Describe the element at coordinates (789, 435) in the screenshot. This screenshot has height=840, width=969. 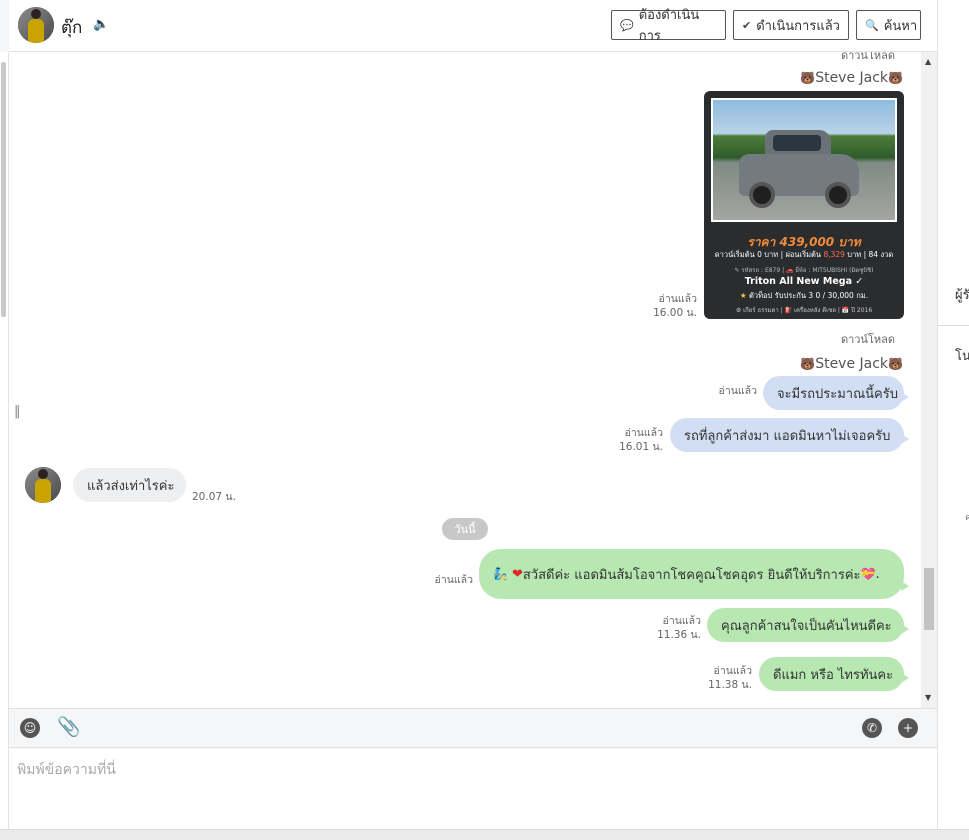
I see `outgoing-message: รถที่ลูกค้าส่งมา แอดมินหาไม่เจอครับ` at that location.